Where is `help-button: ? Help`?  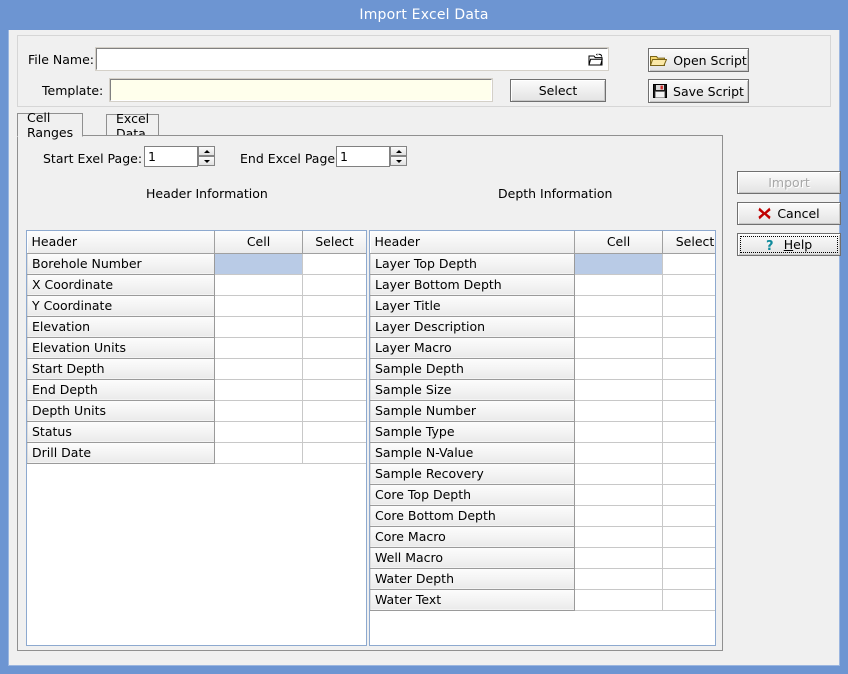
help-button: ? Help is located at coordinates (789, 244).